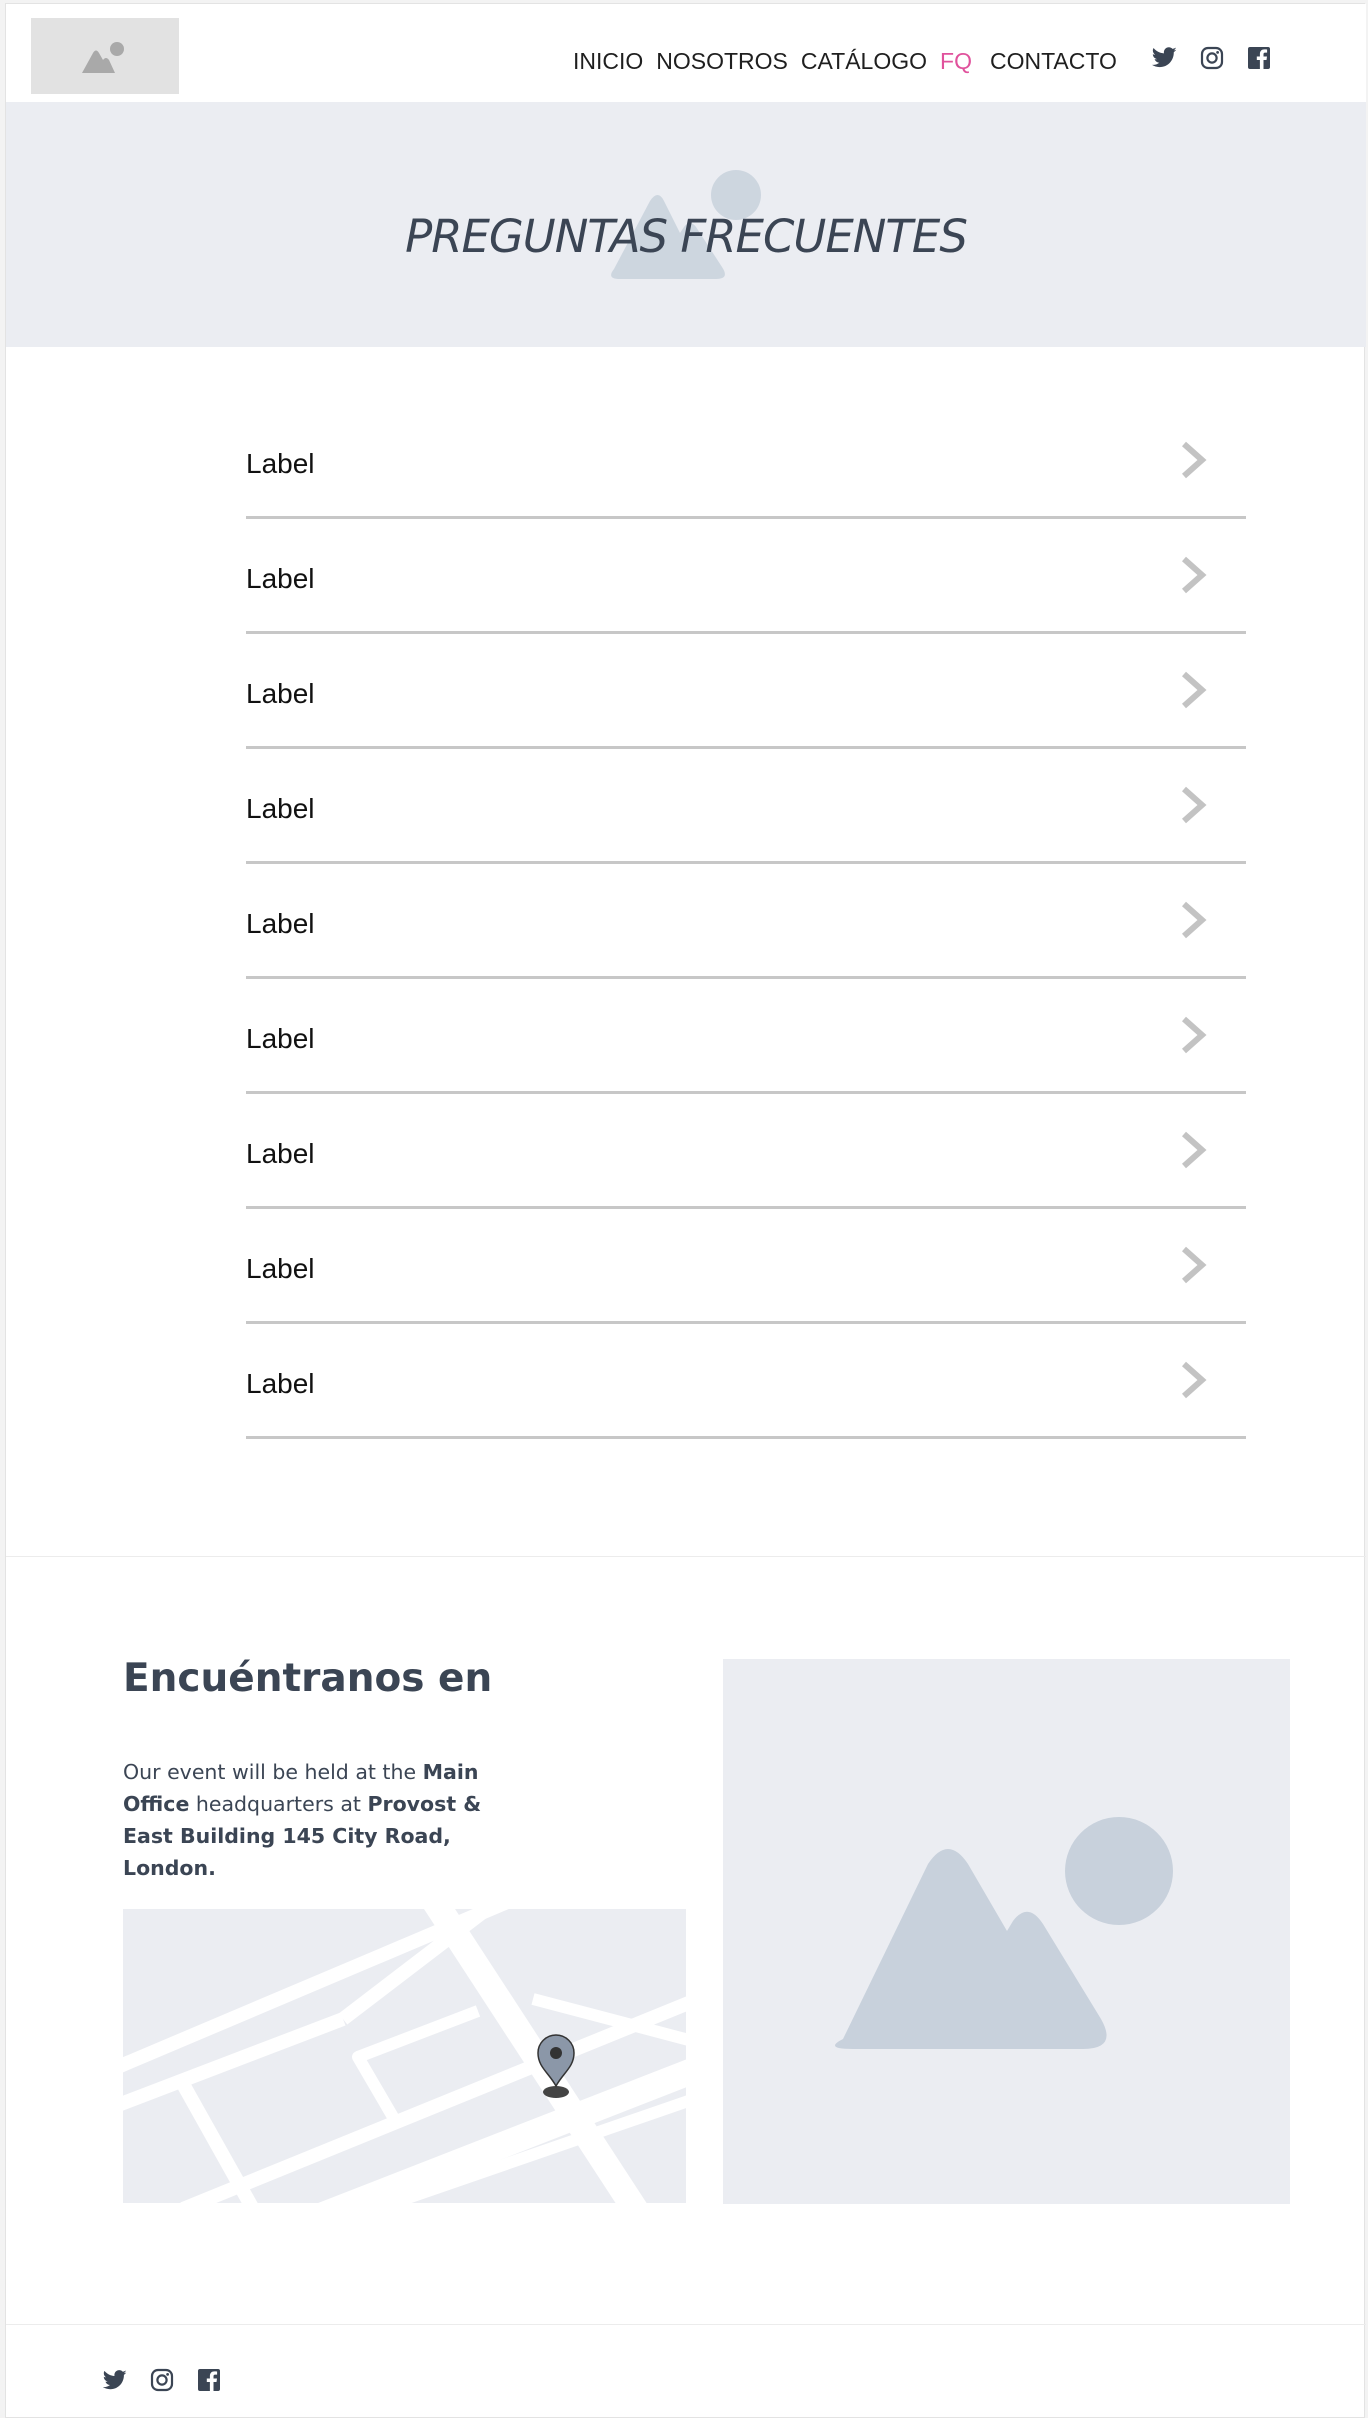 The height and width of the screenshot is (2418, 1368). Describe the element at coordinates (273, 1772) in the screenshot. I see `find-us-text-part: Our event will be held at the` at that location.